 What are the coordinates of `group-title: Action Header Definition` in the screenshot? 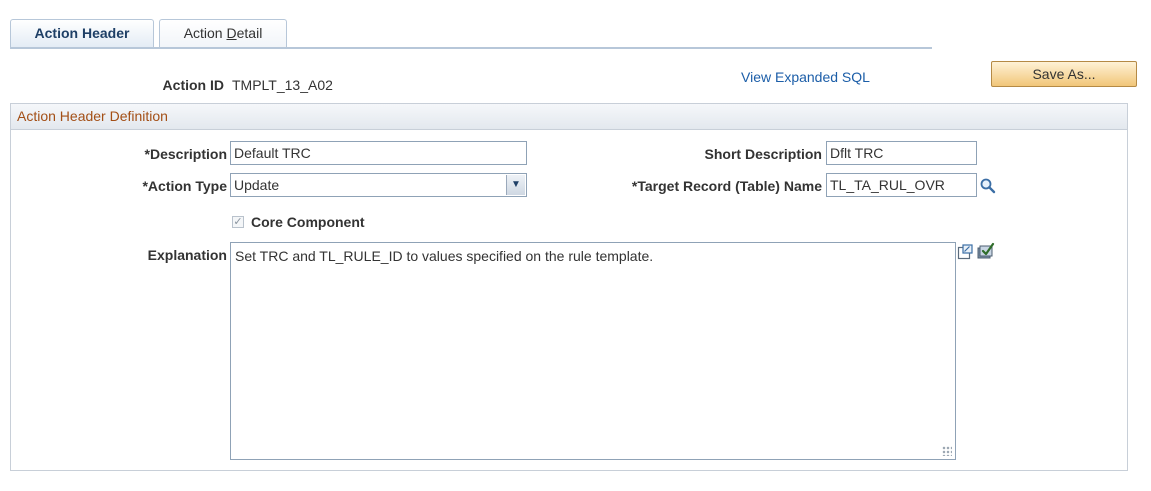 It's located at (569, 117).